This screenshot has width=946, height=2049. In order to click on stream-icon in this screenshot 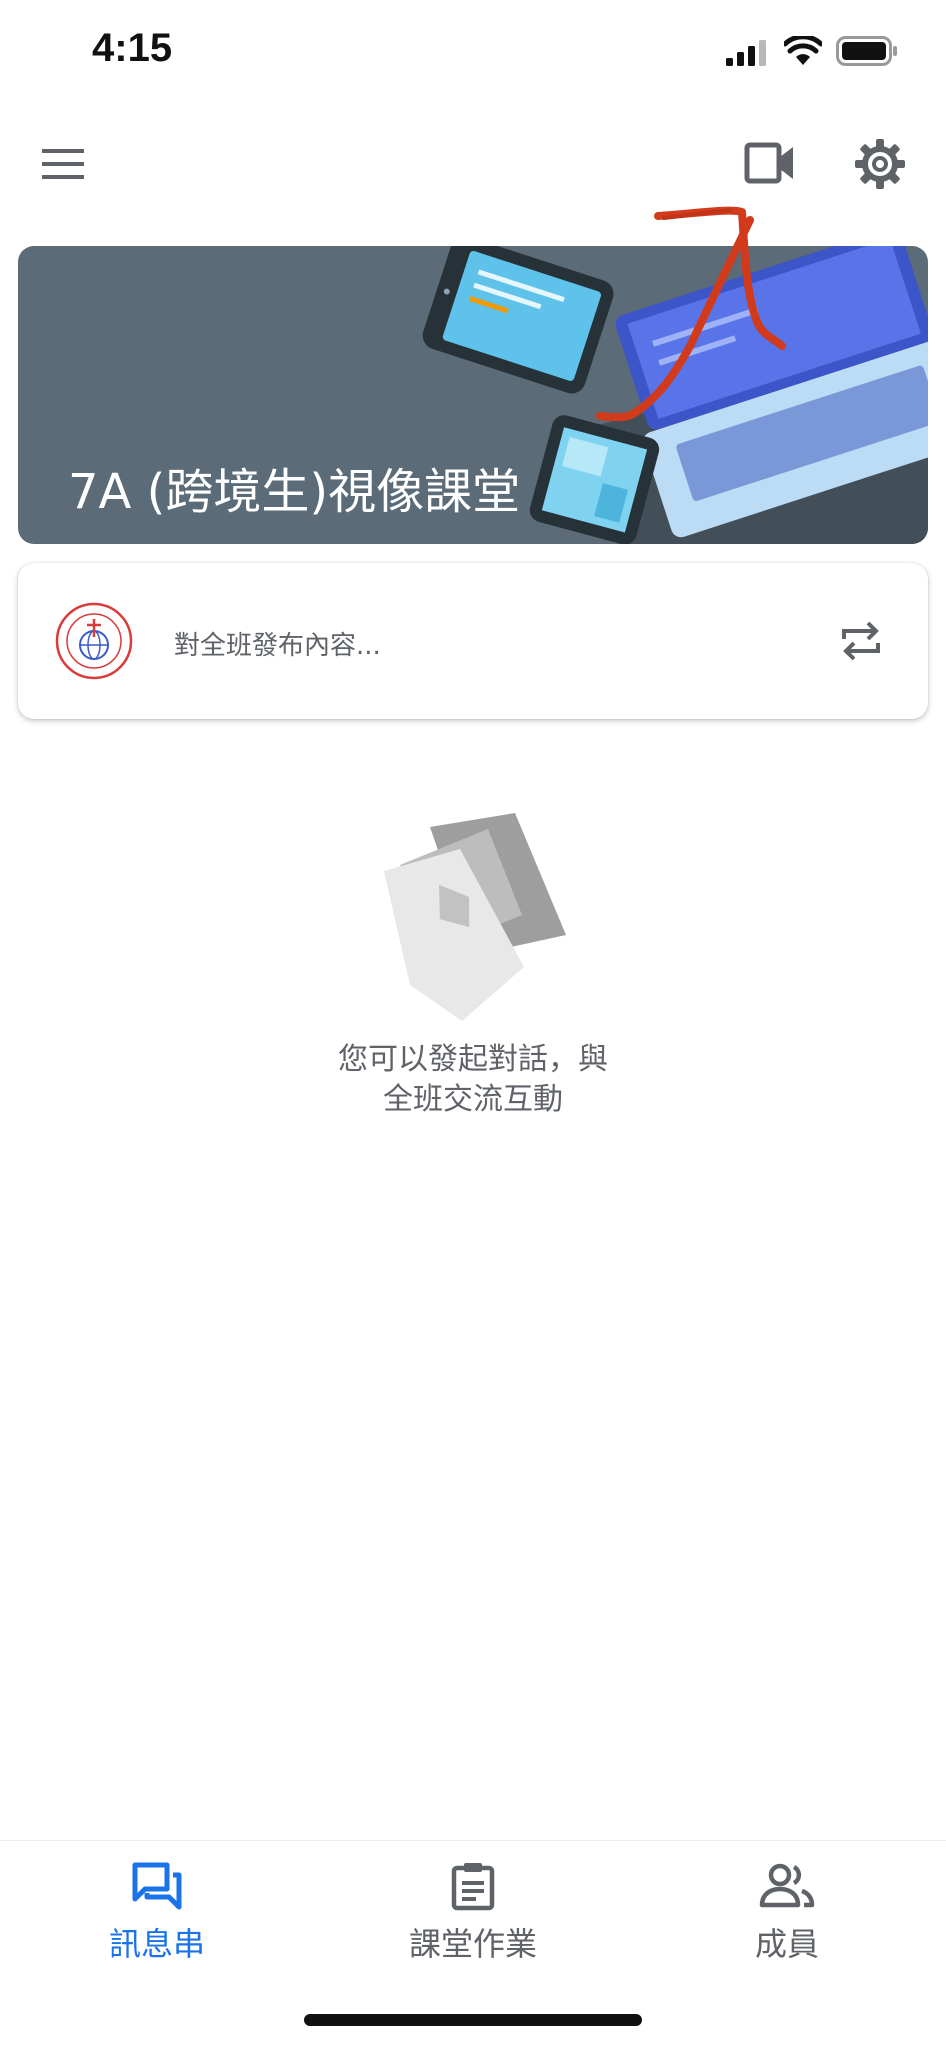, I will do `click(157, 1886)`.